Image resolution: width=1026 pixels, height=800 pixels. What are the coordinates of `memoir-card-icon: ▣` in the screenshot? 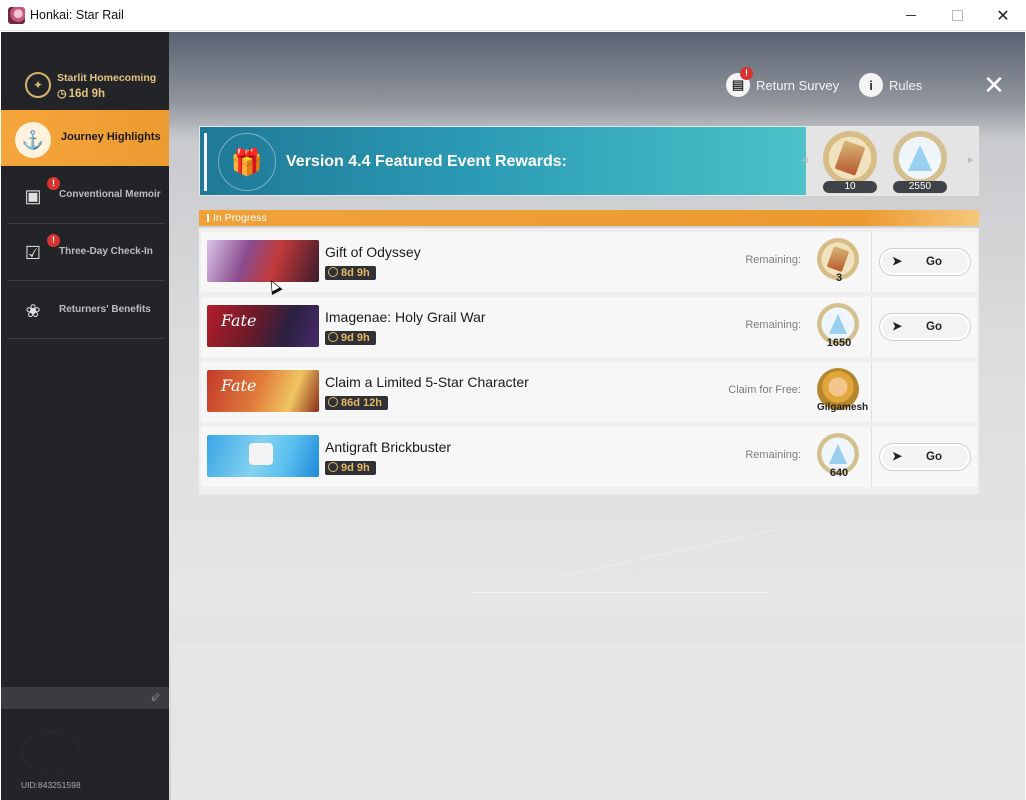 It's located at (33, 196).